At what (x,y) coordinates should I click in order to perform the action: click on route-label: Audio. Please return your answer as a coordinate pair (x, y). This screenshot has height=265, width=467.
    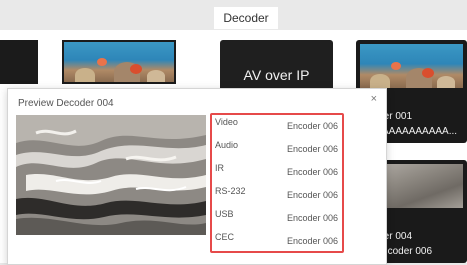
    Looking at the image, I should click on (227, 145).